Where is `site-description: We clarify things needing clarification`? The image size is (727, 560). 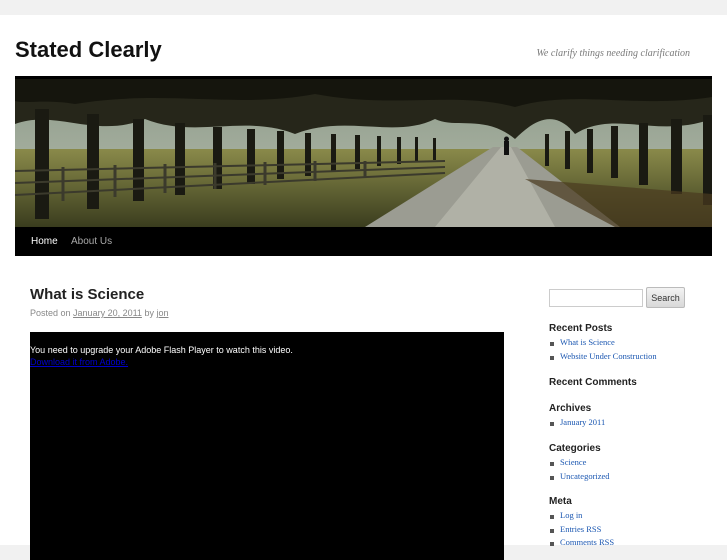
site-description: We clarify things needing clarification is located at coordinates (613, 53).